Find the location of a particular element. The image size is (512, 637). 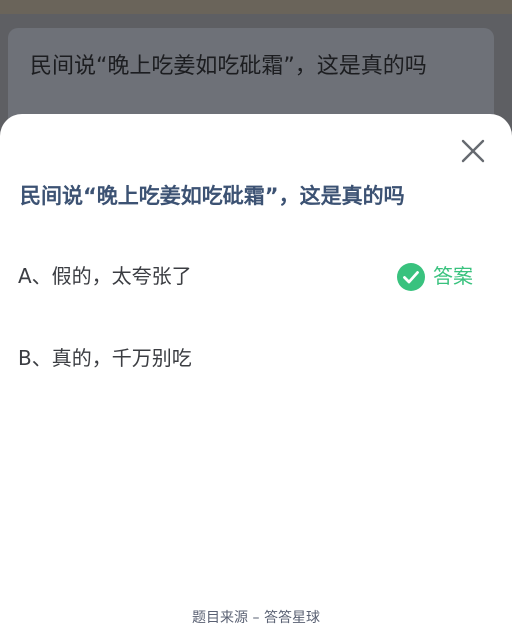

option-b-text: B、真的，千万别吃 is located at coordinates (105, 358).